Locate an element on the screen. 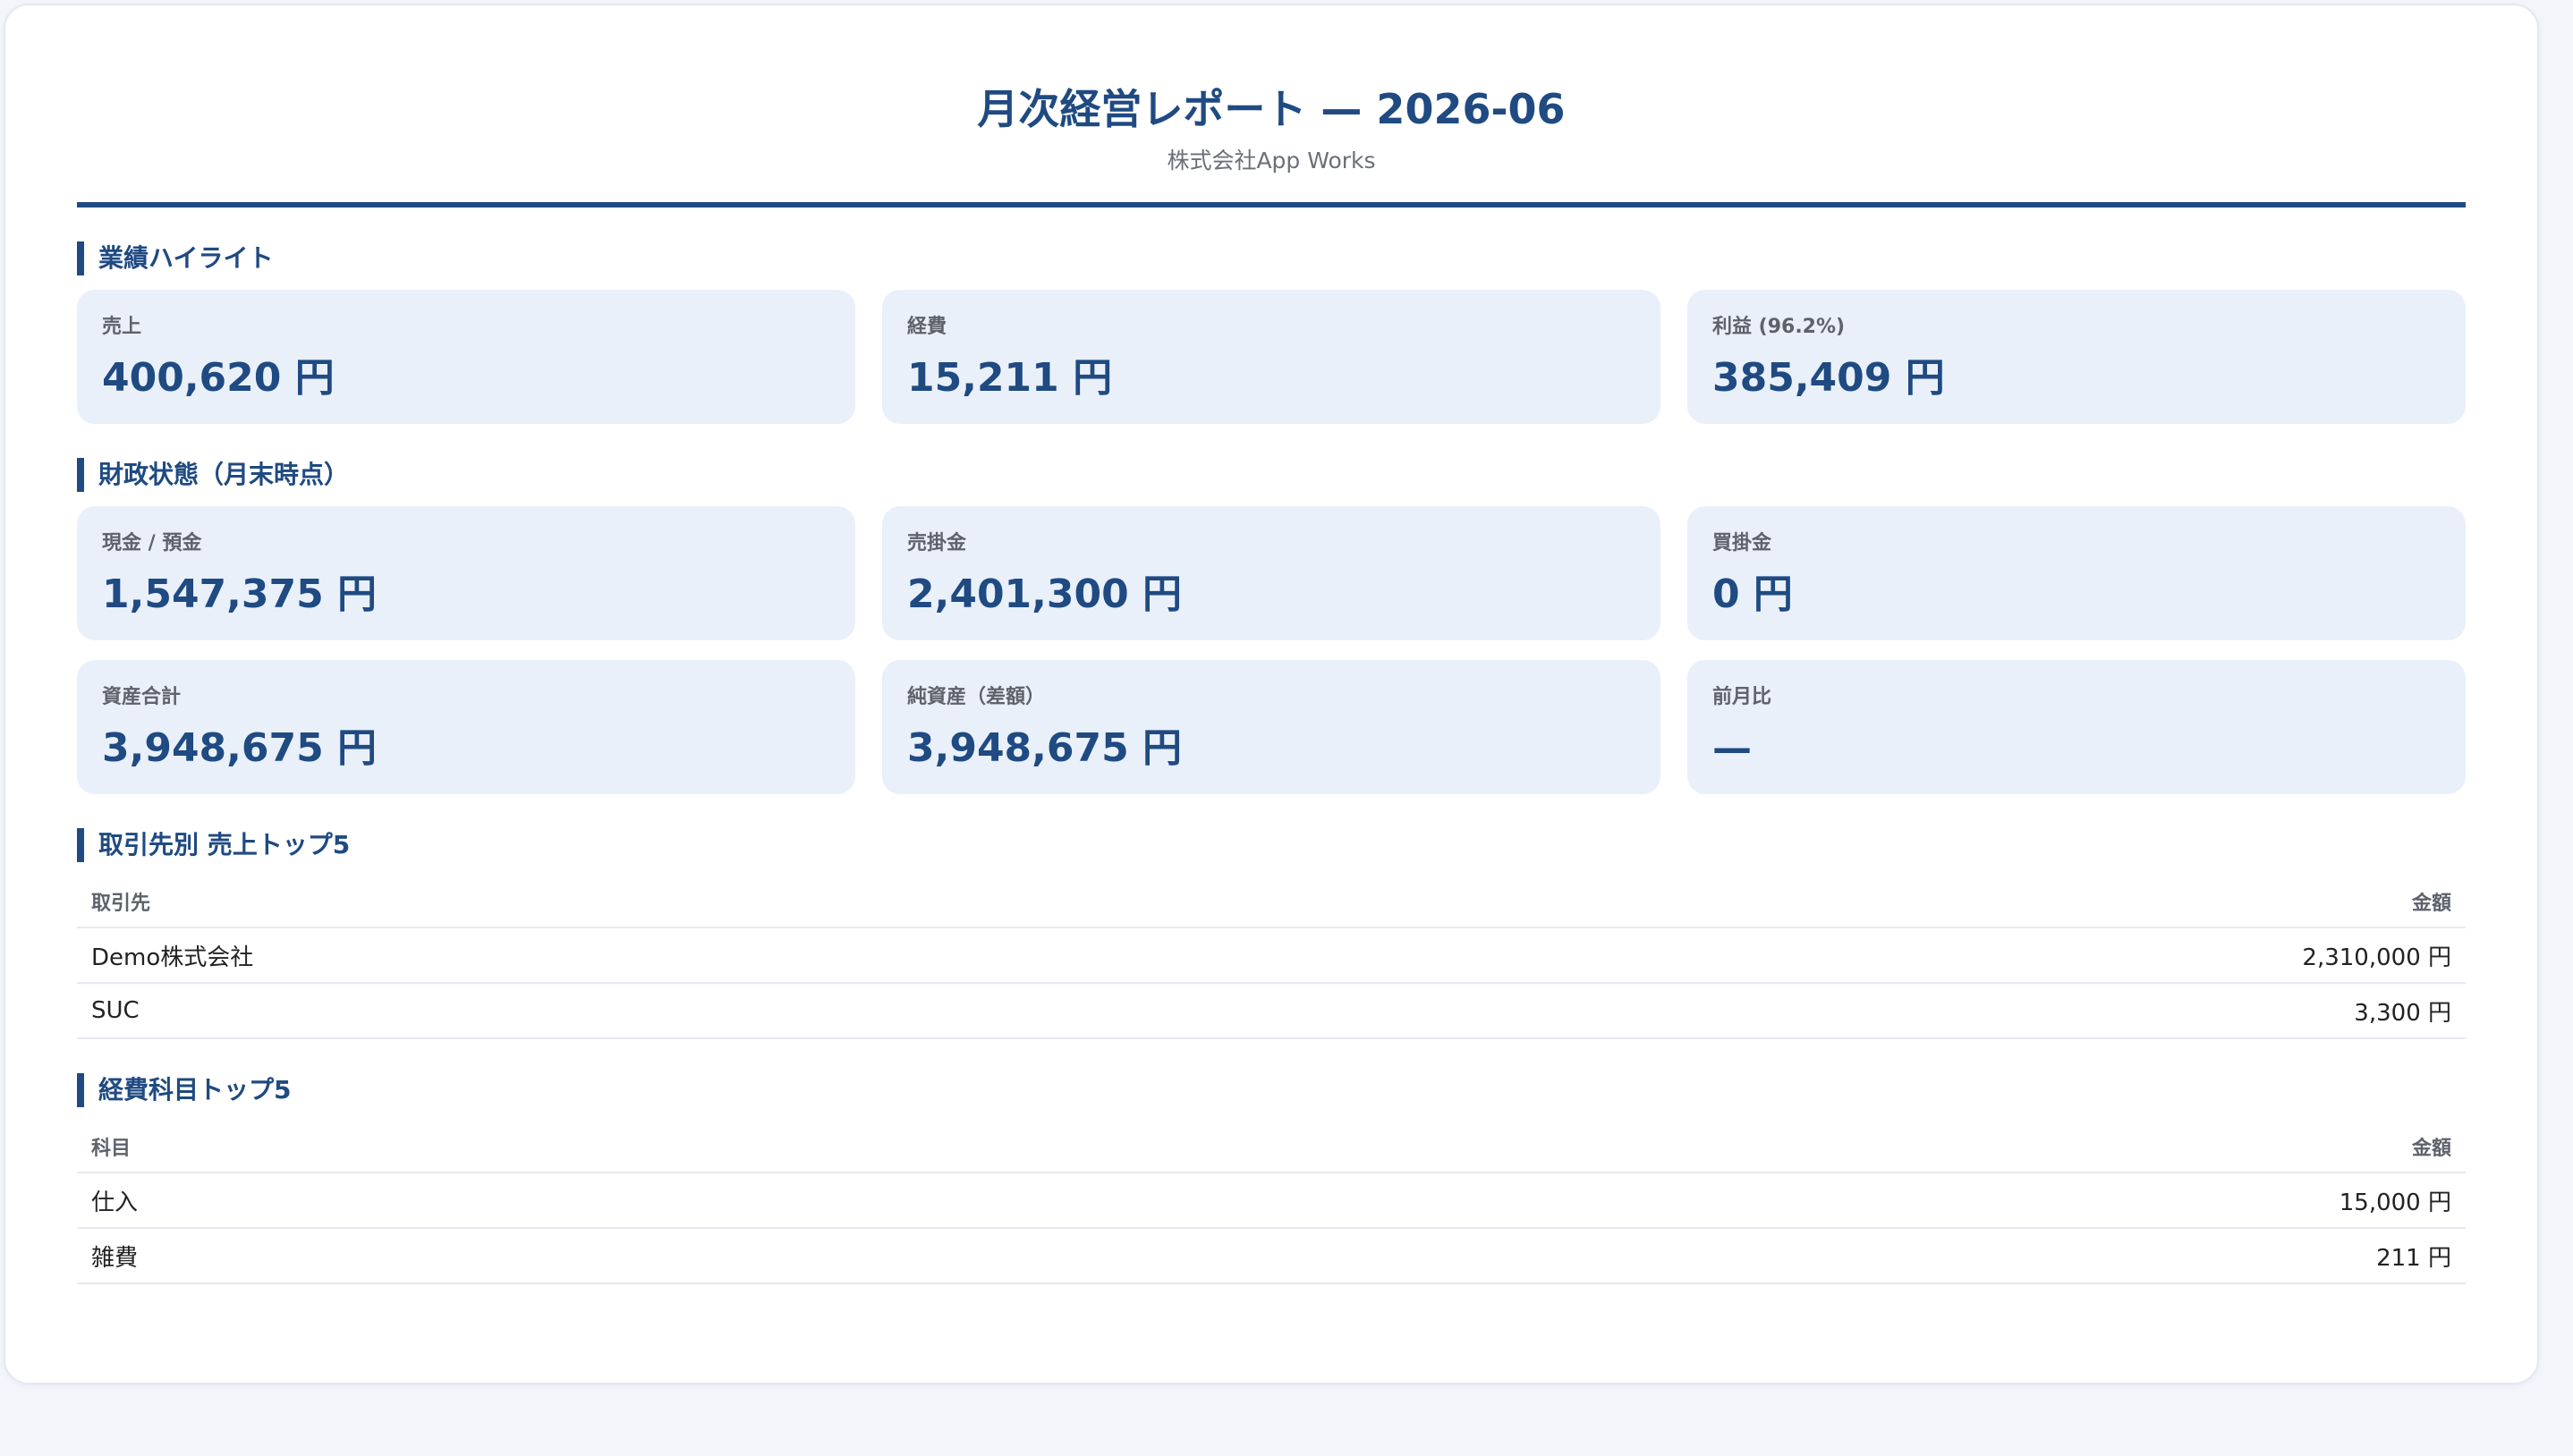  card-label: 売掛金 is located at coordinates (937, 543).